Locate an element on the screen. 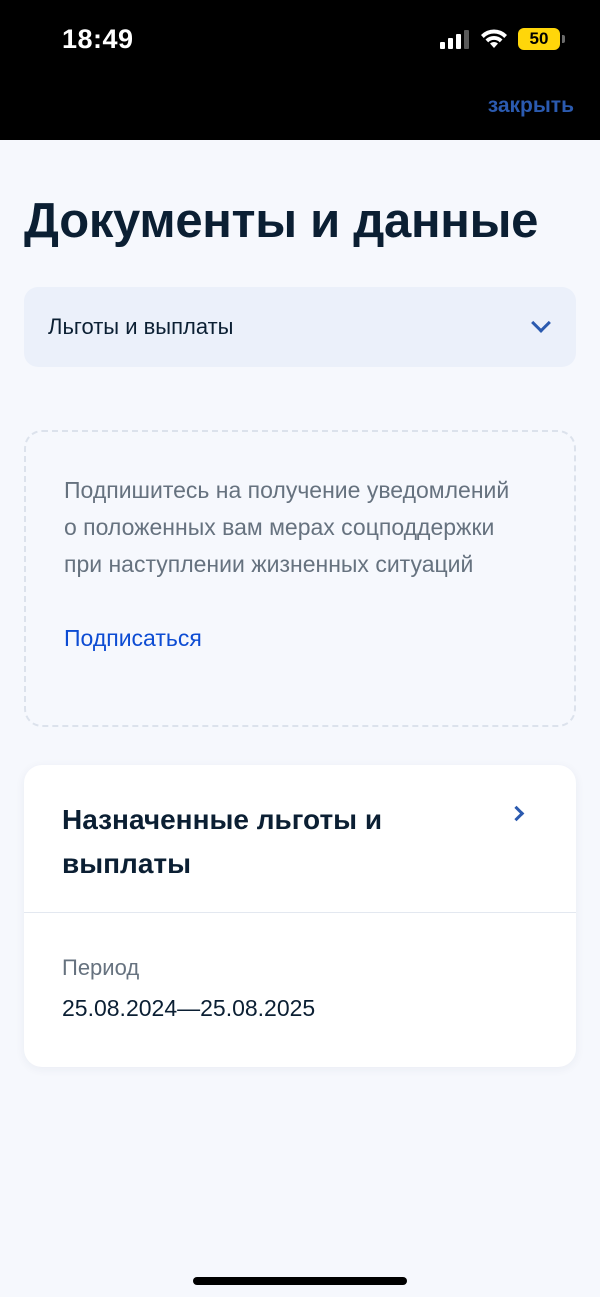  period-value: 25.08.2024—25.08.2025 is located at coordinates (189, 1008).